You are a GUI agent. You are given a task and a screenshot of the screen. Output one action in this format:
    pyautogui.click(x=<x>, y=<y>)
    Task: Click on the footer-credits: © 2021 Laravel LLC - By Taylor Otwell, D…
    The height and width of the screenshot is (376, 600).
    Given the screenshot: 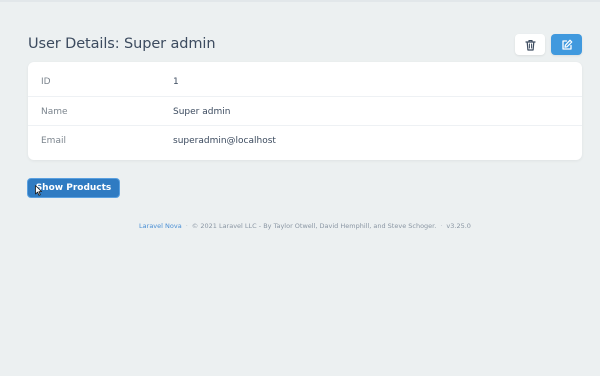 What is the action you would take?
    pyautogui.click(x=314, y=226)
    